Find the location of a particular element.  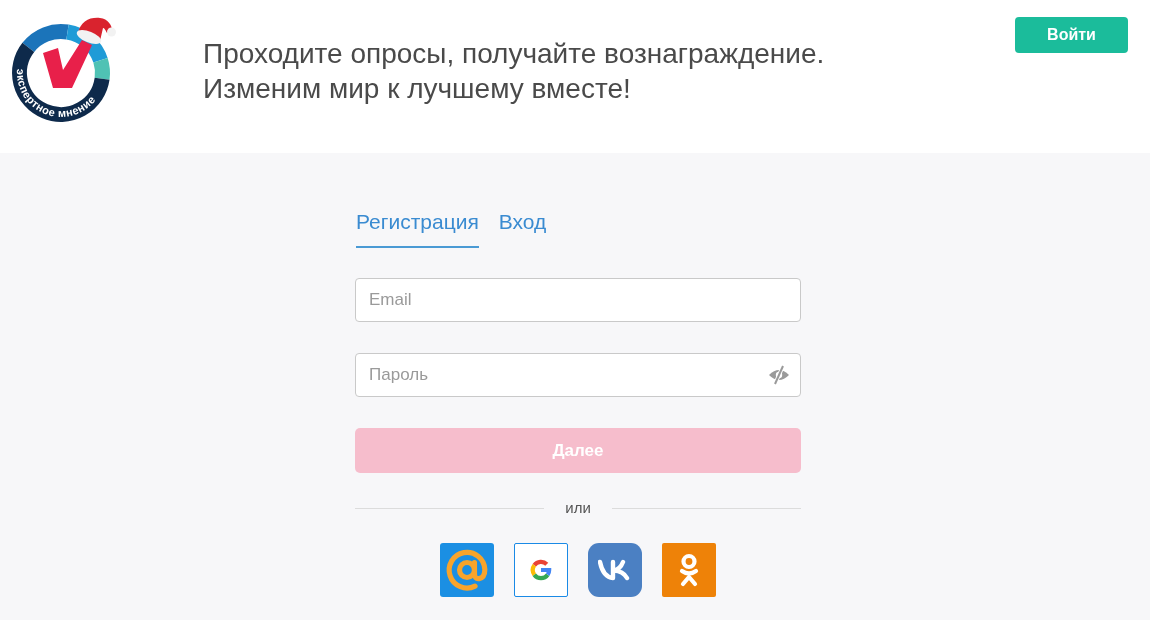

person-figure-icon is located at coordinates (689, 570).